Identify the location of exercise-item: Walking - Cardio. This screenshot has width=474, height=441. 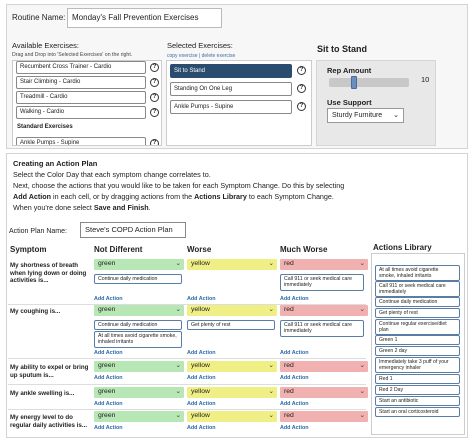
(81, 112).